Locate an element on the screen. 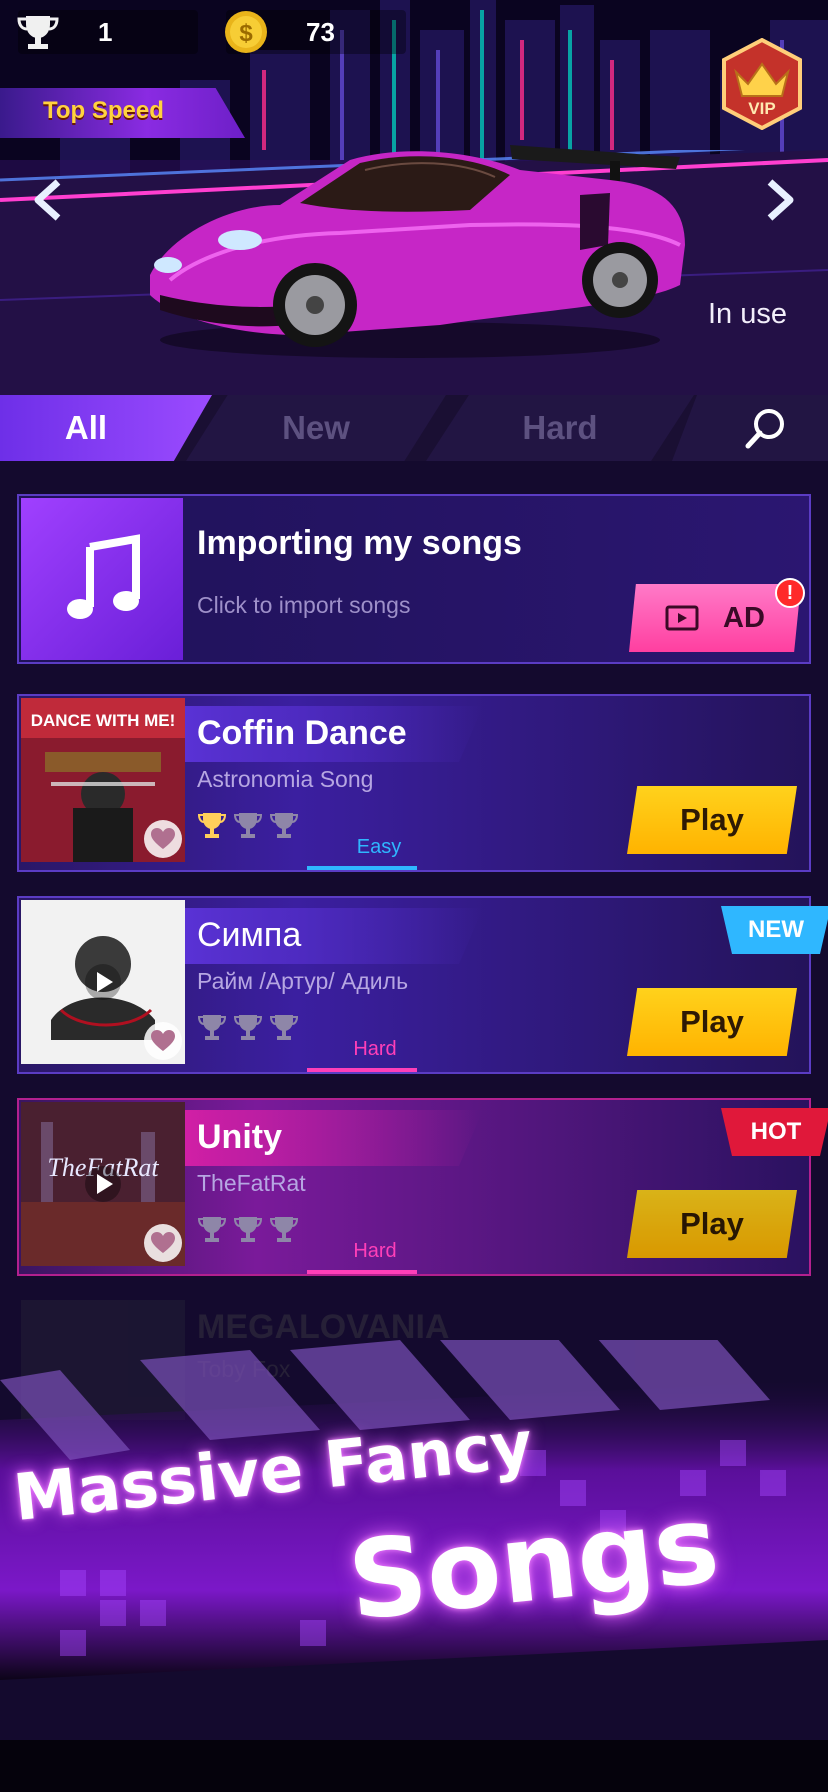  tab-all-label: All is located at coordinates (86, 427).